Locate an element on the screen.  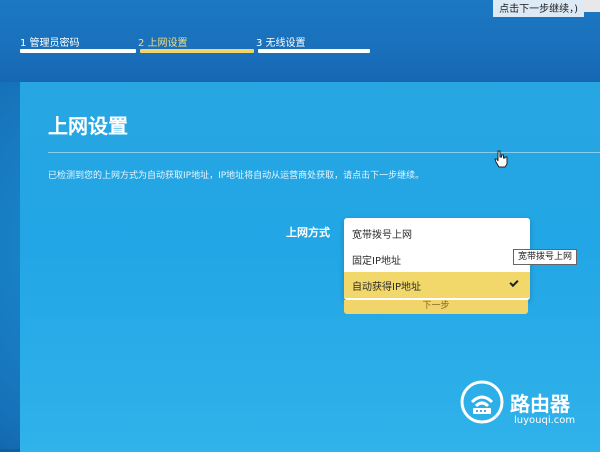
connection-type-dropdown: 宽带拨号上网 固定IP地址 自动获得IP地址 is located at coordinates (437, 259).